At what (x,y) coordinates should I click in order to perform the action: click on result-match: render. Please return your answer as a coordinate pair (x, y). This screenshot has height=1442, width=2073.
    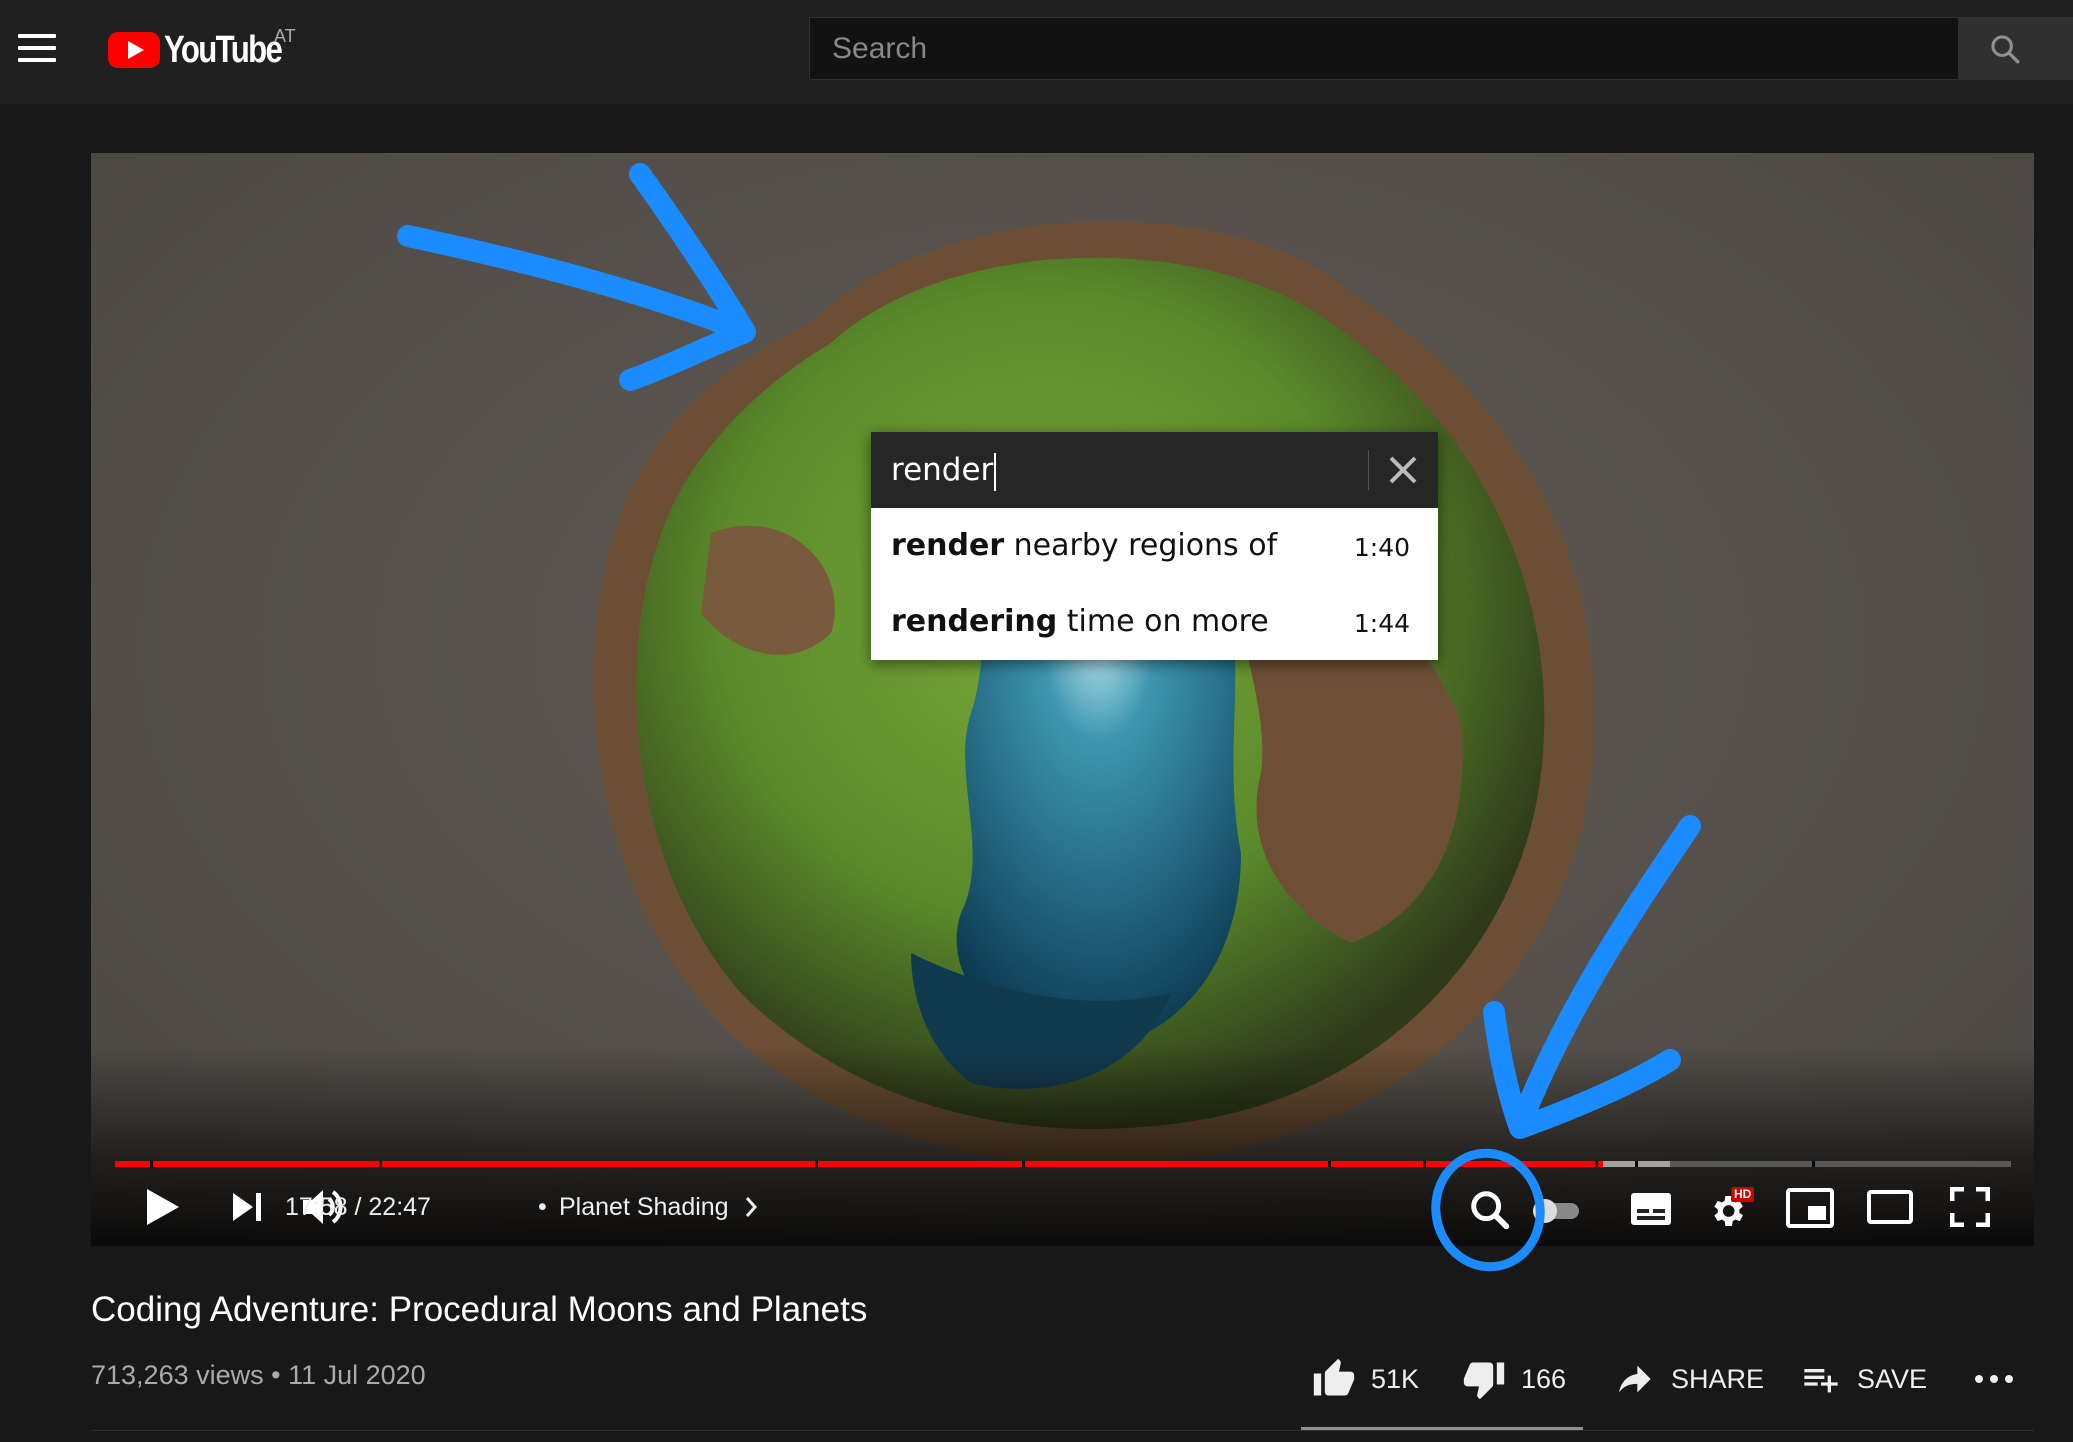
    Looking at the image, I should click on (948, 545).